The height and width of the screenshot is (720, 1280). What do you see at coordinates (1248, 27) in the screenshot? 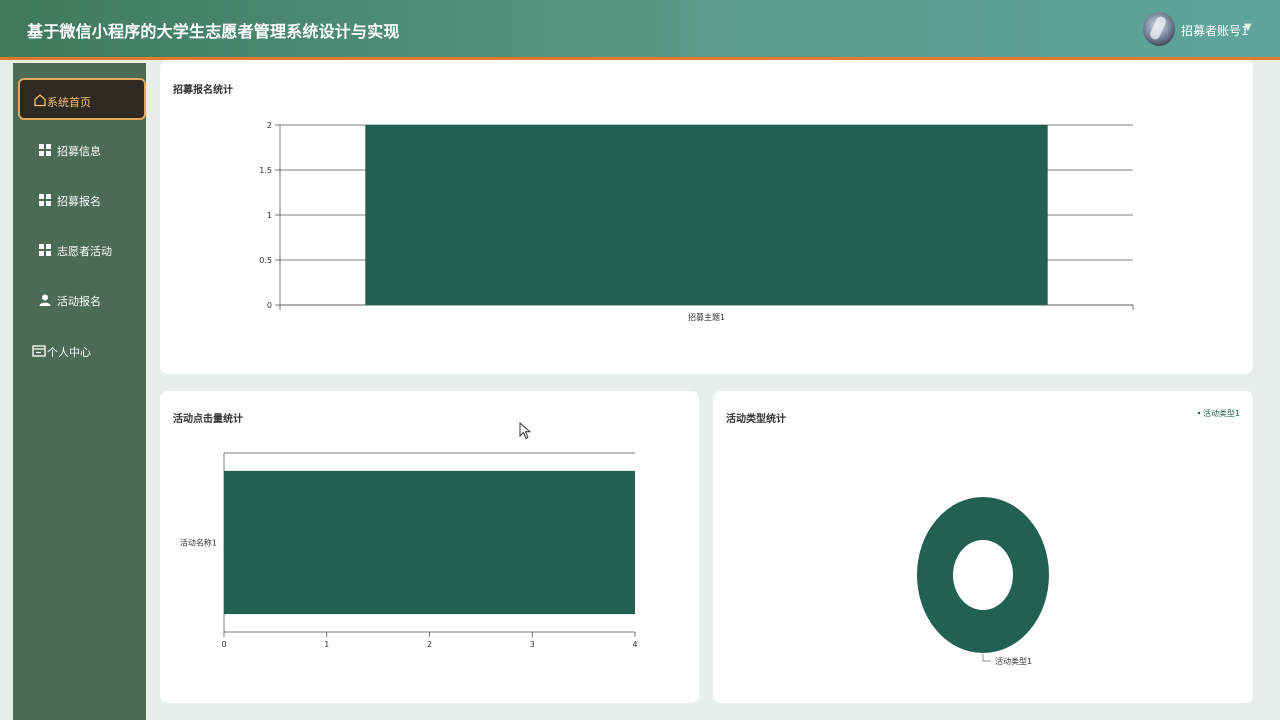
I see `chevron-down-icon: ▼` at bounding box center [1248, 27].